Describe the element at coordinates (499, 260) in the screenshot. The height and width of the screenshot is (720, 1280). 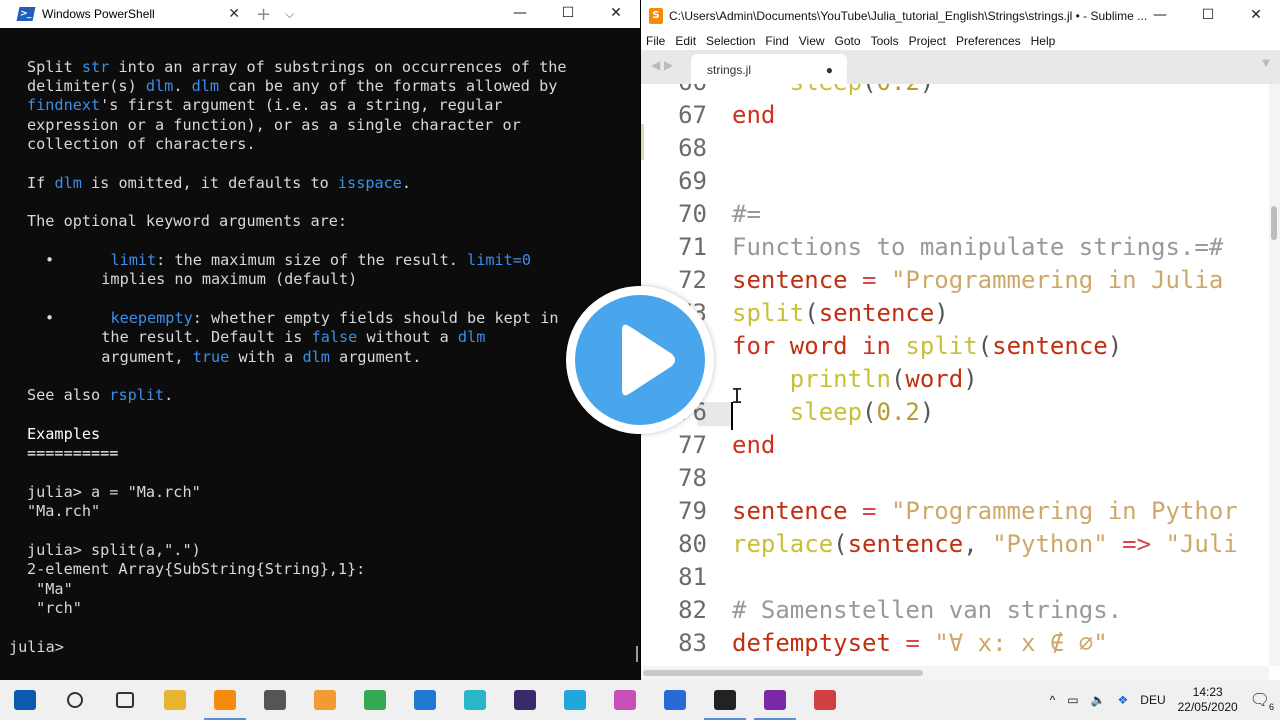
I see `text-segment: limit=0` at that location.